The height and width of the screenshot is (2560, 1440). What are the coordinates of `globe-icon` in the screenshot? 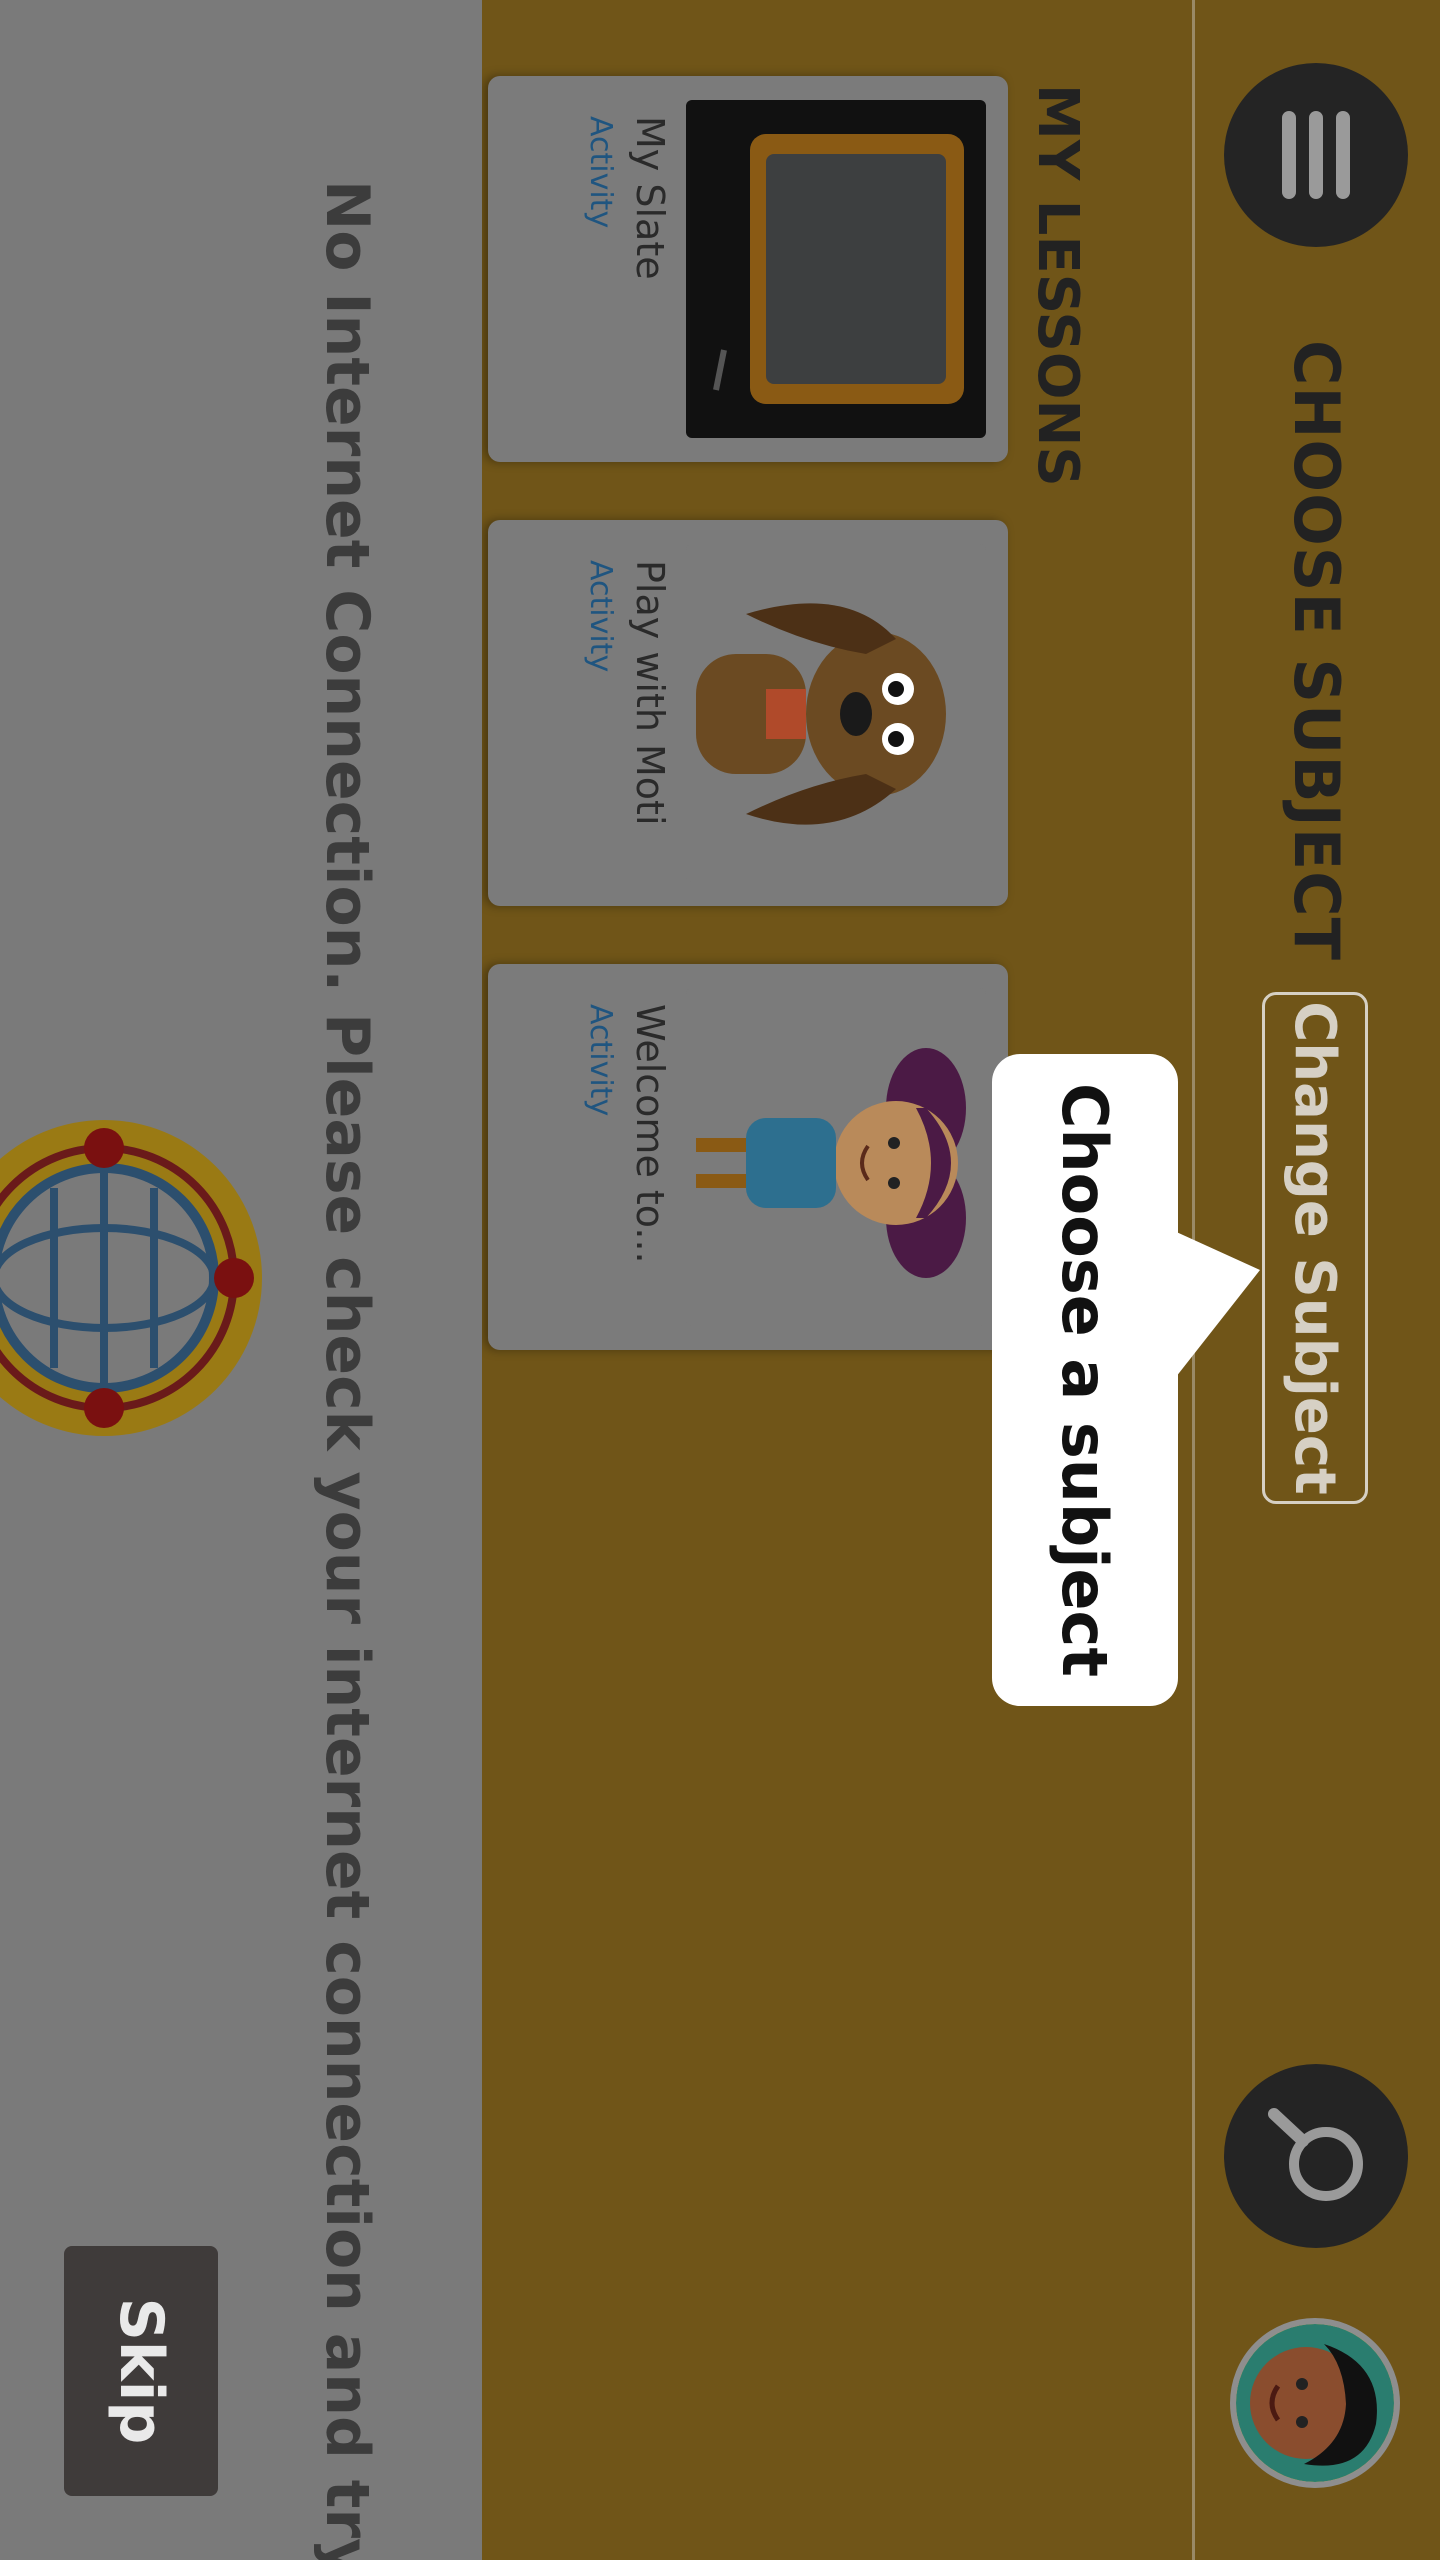 It's located at (132, 1278).